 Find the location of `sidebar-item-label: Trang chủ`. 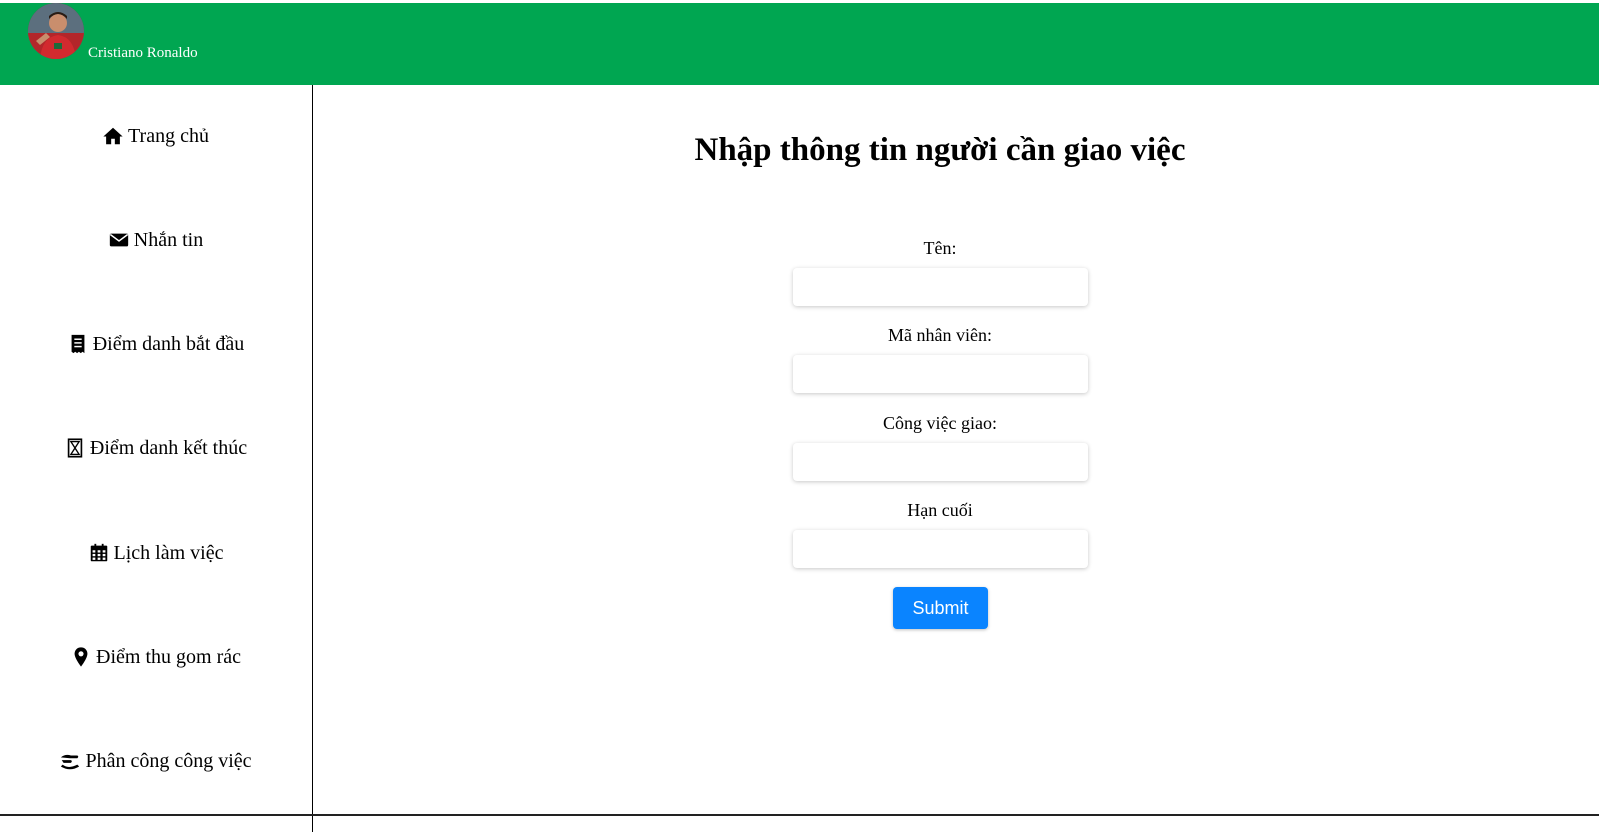

sidebar-item-label: Trang chủ is located at coordinates (168, 135).